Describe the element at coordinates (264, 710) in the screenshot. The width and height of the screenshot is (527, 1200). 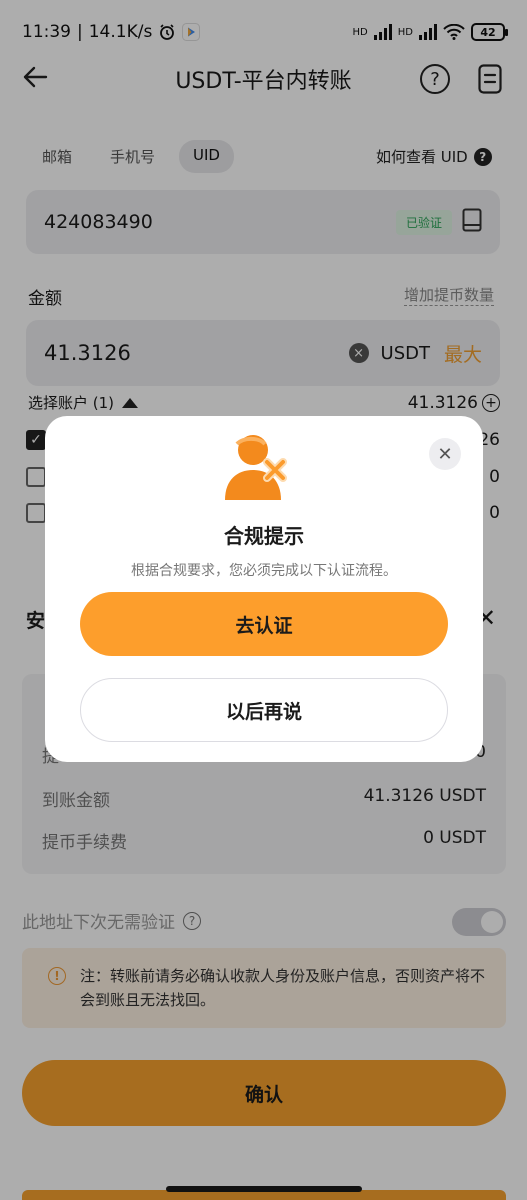
I see `later-button: 以后再说` at that location.